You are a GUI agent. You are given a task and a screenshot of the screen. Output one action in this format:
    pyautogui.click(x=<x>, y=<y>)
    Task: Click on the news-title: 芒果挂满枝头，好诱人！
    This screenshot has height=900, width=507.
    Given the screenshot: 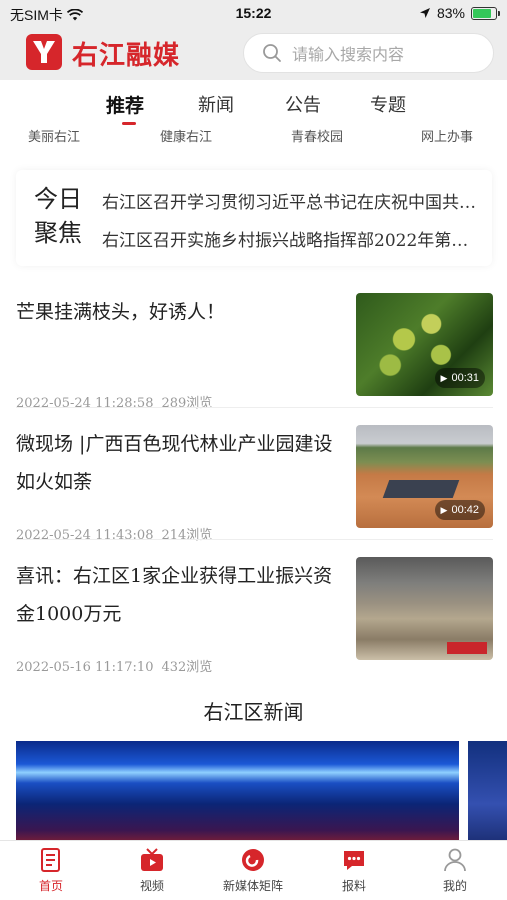 What is the action you would take?
    pyautogui.click(x=121, y=312)
    